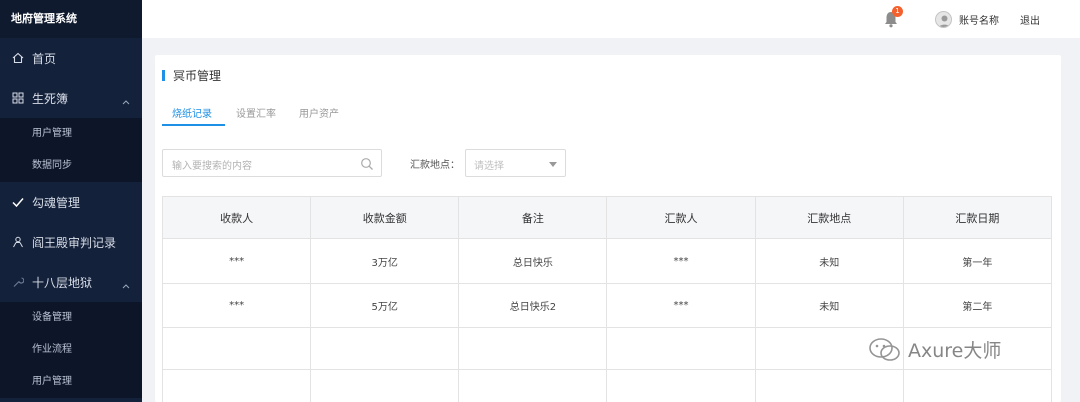 This screenshot has height=402, width=1080. I want to click on sidebar-item-register: 生死簿, so click(71, 98).